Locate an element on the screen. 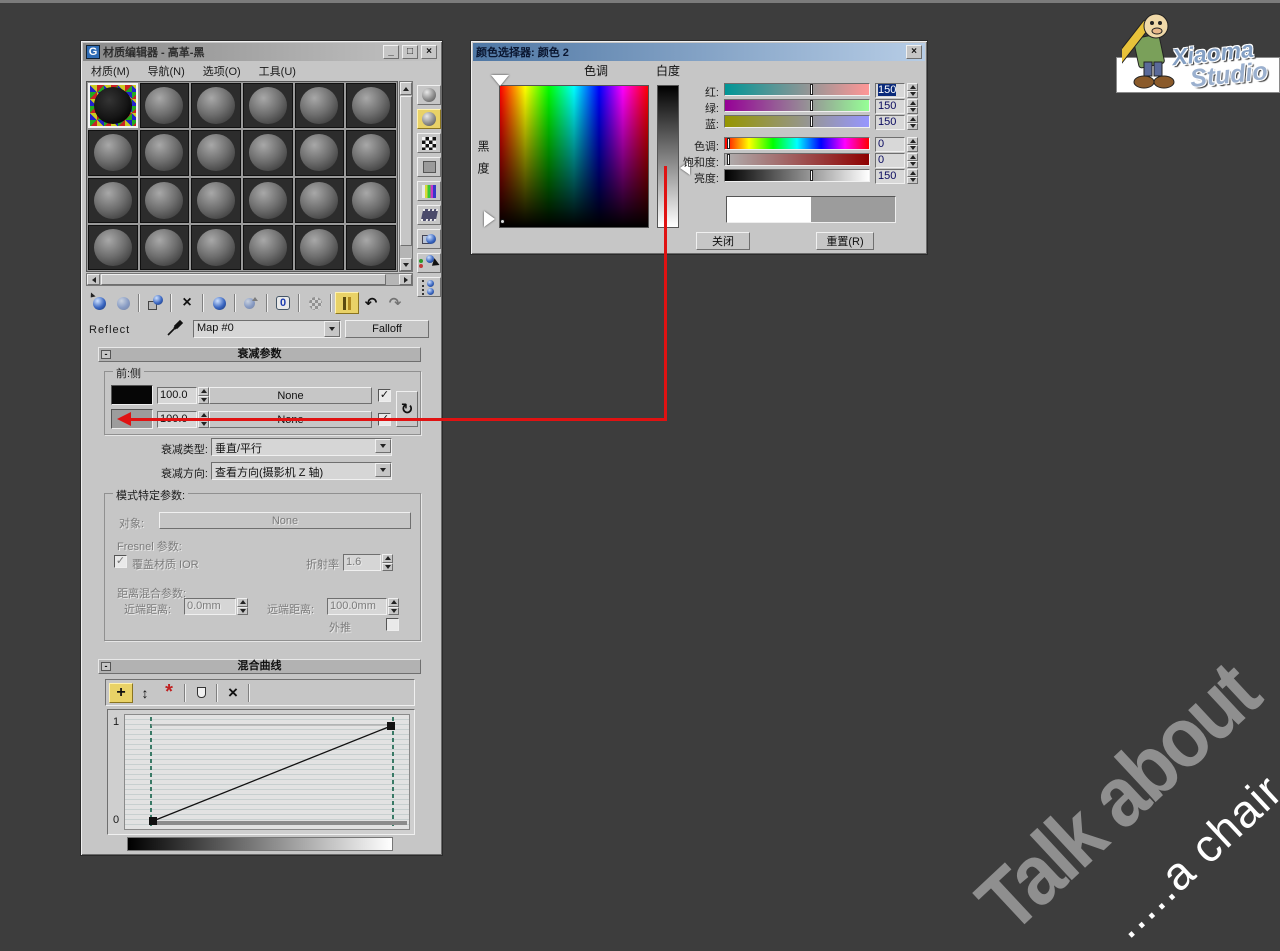 This screenshot has width=1280, height=951. scroll-up-icon is located at coordinates (406, 88).